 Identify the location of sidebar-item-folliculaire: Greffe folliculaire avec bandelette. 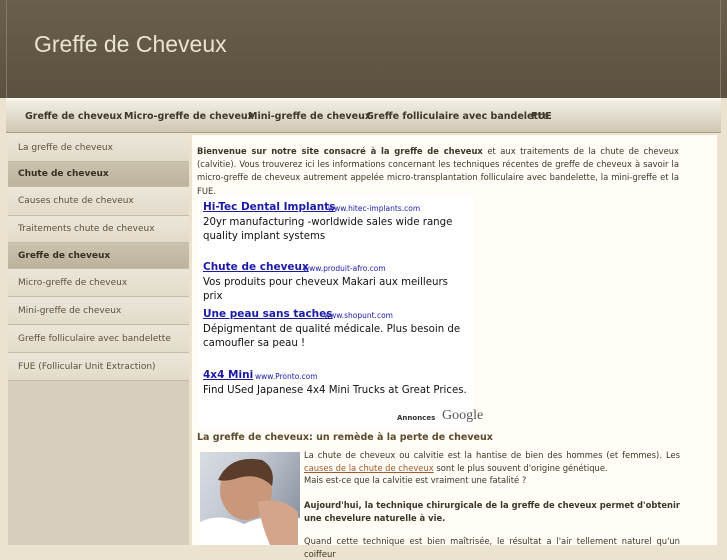
(98, 339).